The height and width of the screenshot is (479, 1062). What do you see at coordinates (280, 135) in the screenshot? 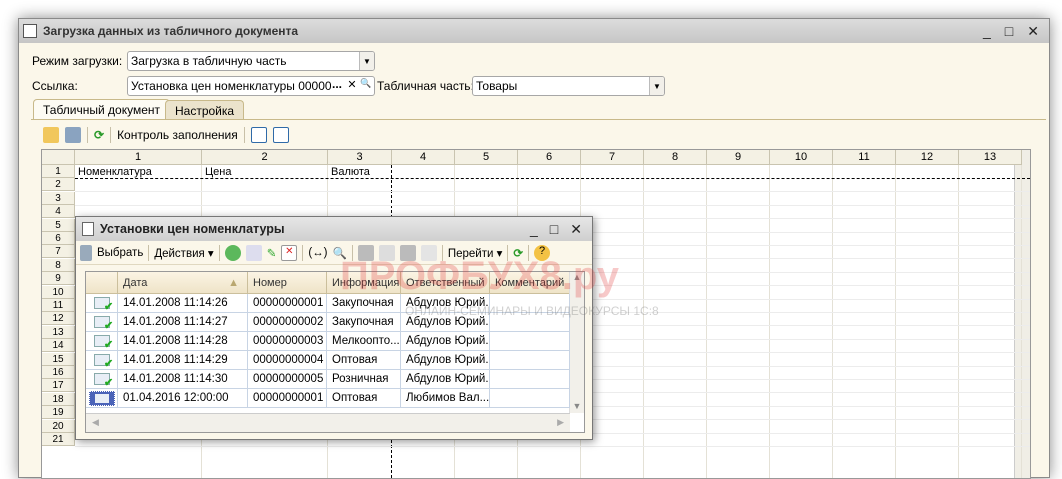
I see `move-up-icon` at bounding box center [280, 135].